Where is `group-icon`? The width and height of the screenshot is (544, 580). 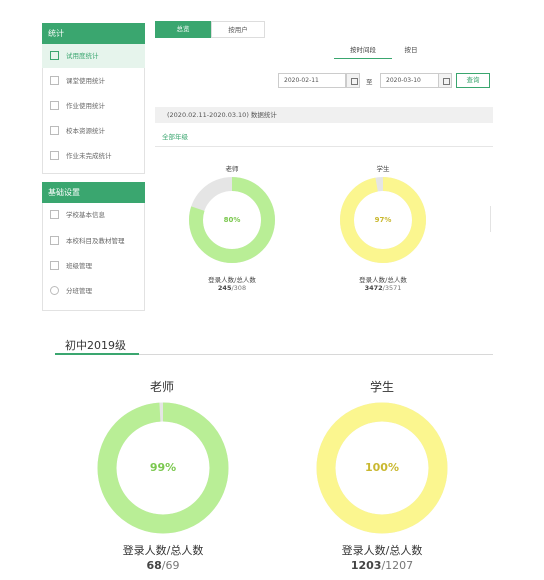
group-icon is located at coordinates (54, 290).